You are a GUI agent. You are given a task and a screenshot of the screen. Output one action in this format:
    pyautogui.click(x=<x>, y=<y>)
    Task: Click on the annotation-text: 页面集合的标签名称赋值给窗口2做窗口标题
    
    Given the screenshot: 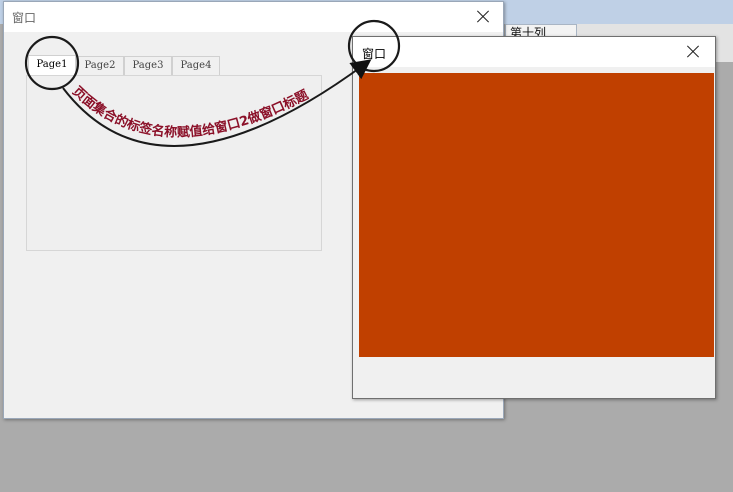 What is the action you would take?
    pyautogui.click(x=190, y=112)
    